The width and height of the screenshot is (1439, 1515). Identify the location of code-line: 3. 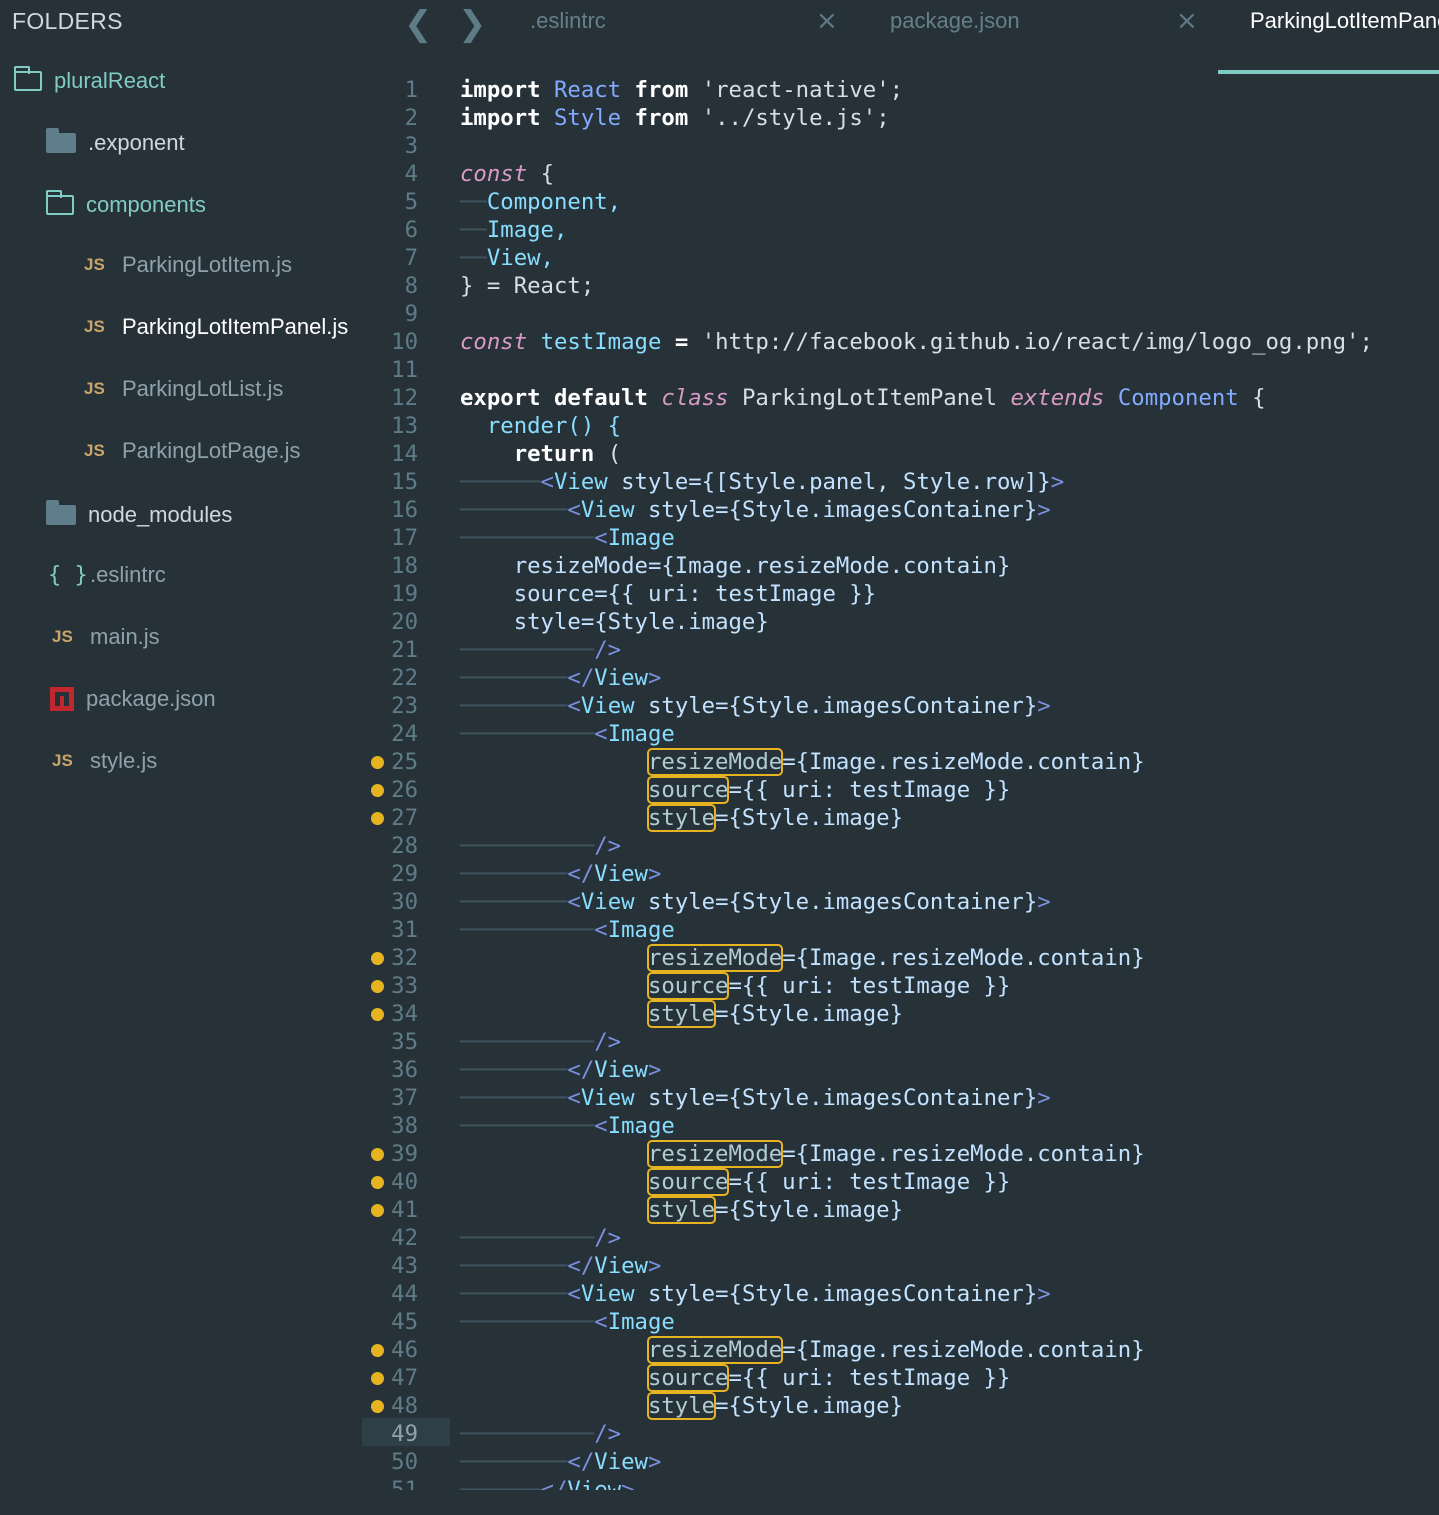
(900, 146).